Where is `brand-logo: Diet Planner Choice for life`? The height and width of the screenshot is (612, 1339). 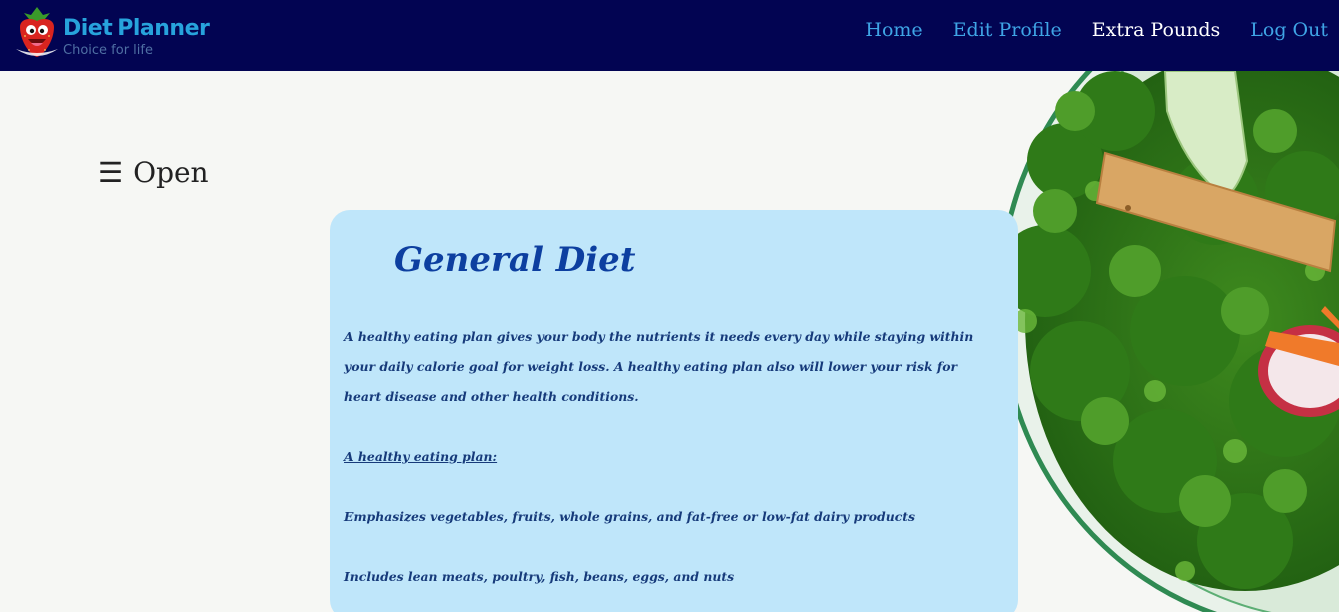 brand-logo: Diet Planner Choice for life is located at coordinates (119, 33).